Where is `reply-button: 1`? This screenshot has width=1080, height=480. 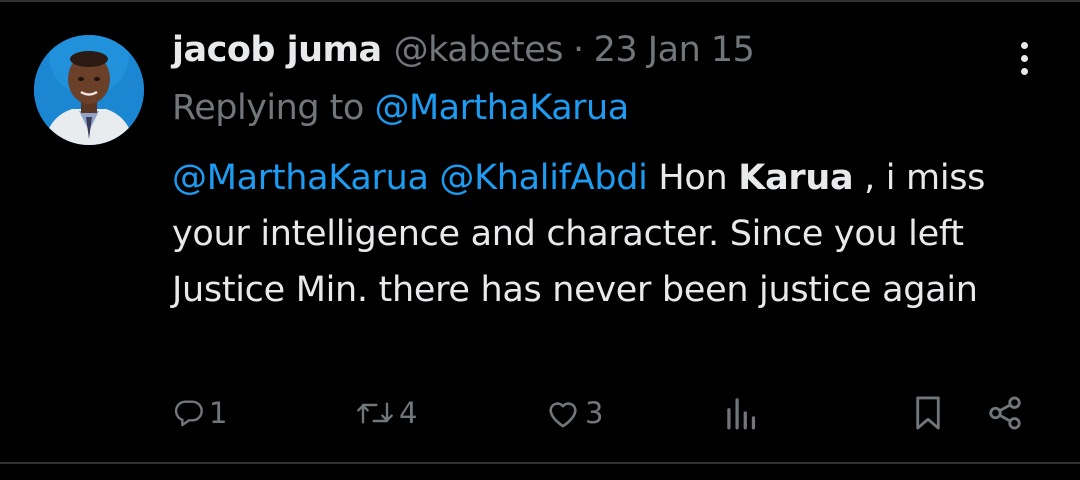 reply-button: 1 is located at coordinates (200, 413).